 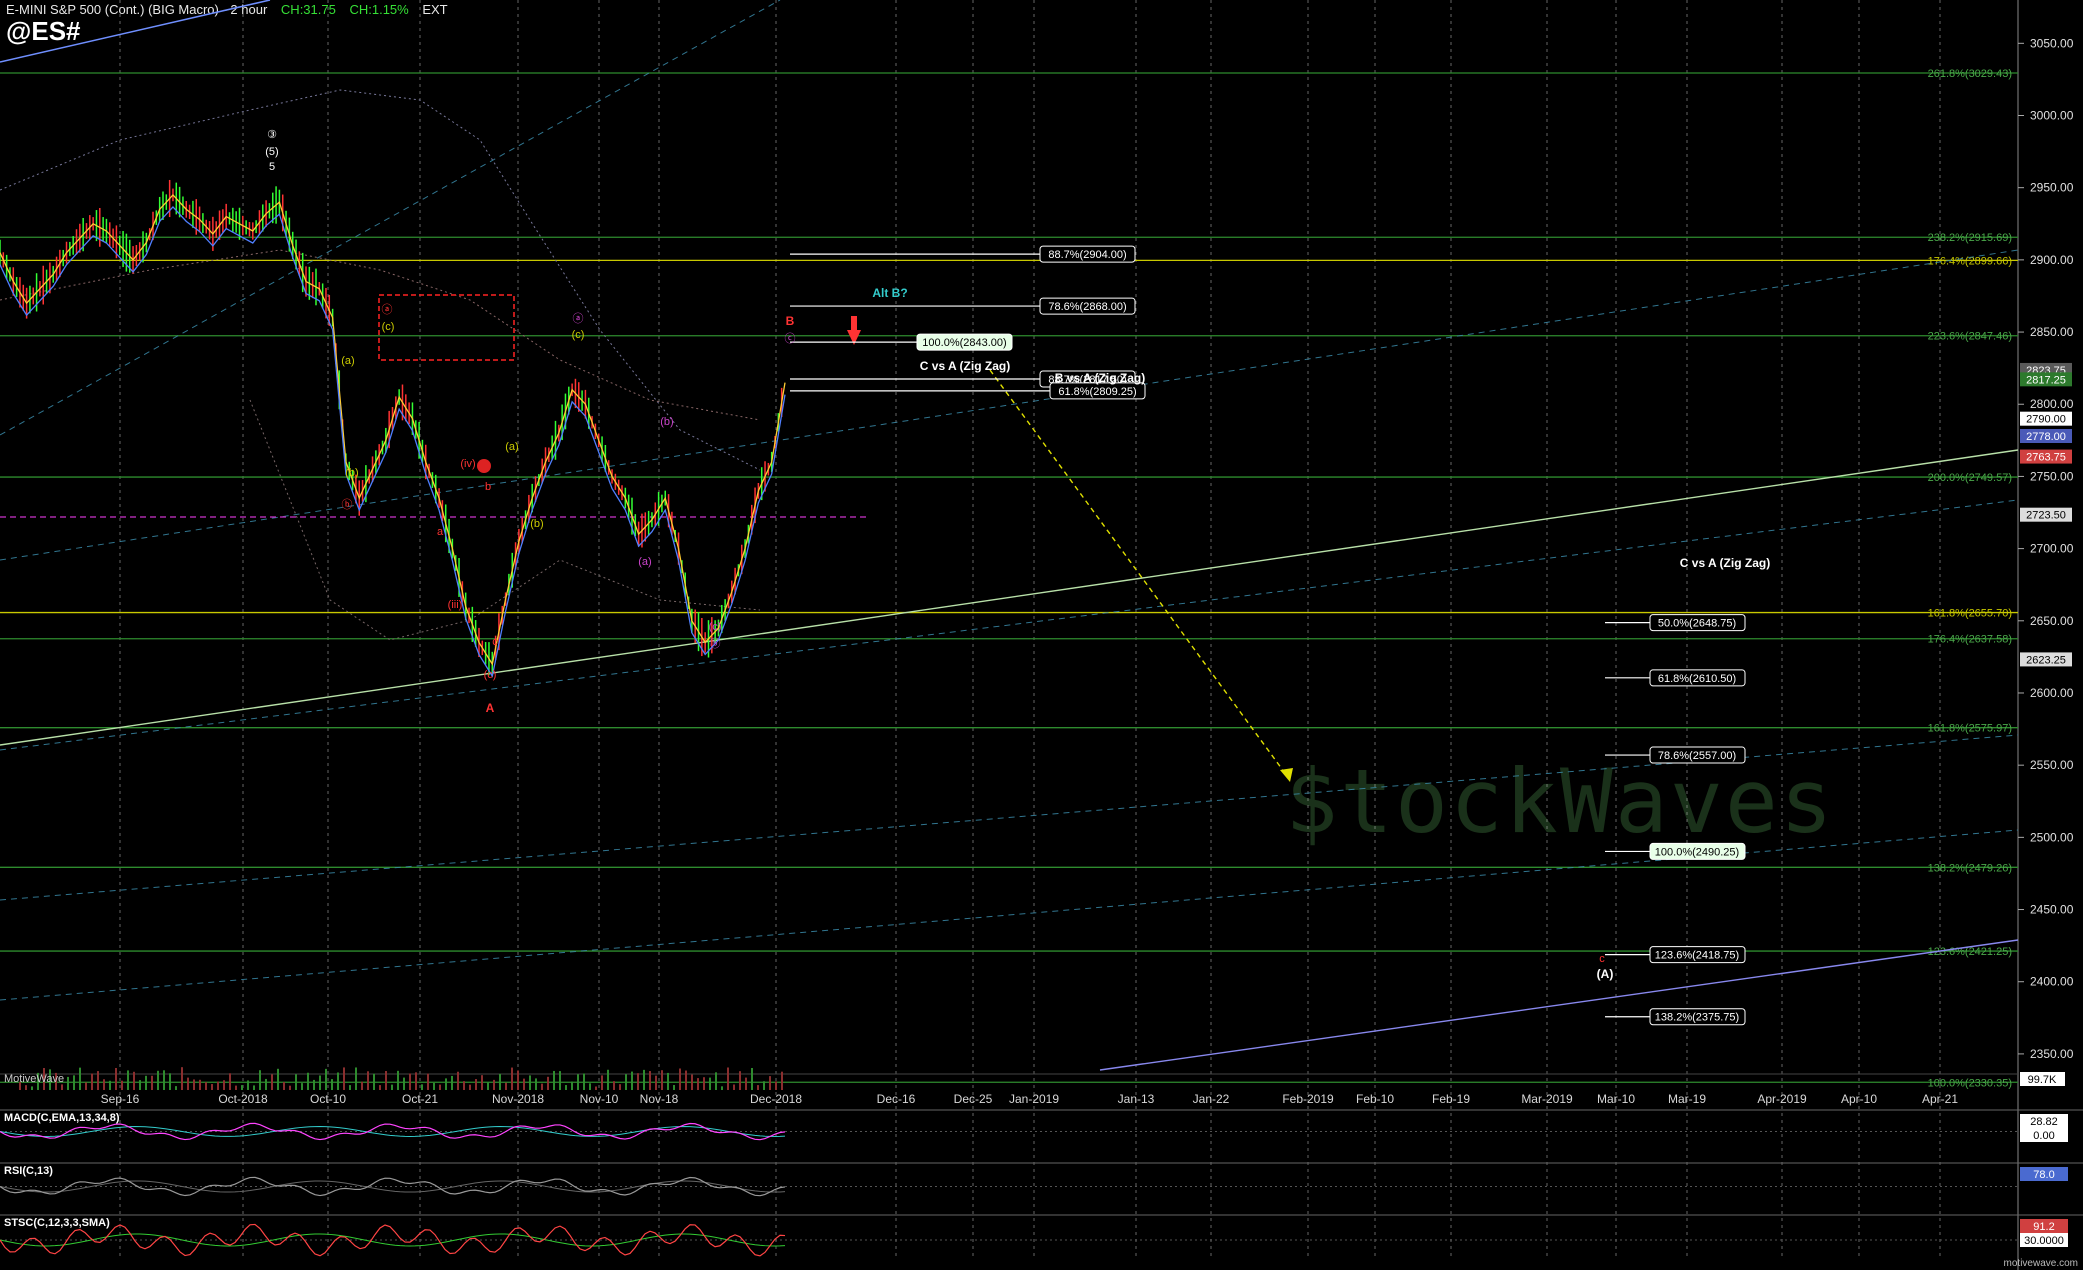 What do you see at coordinates (34, 1079) in the screenshot?
I see `platform-label: MotiveWave` at bounding box center [34, 1079].